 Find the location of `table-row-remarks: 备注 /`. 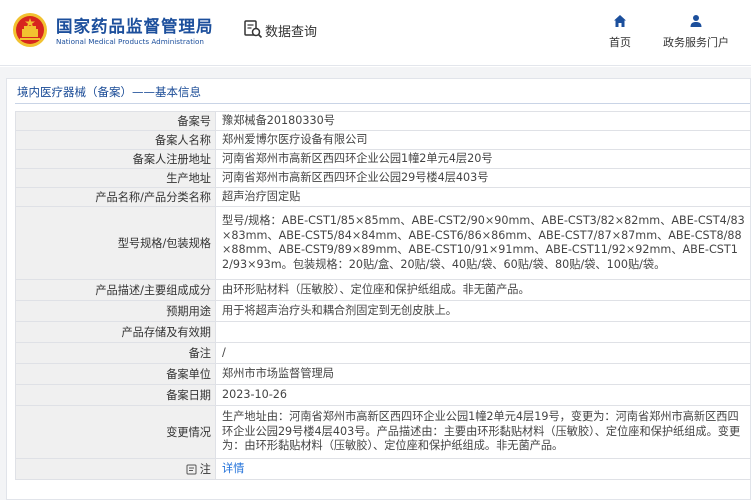

table-row-remarks: 备注 / is located at coordinates (383, 353).